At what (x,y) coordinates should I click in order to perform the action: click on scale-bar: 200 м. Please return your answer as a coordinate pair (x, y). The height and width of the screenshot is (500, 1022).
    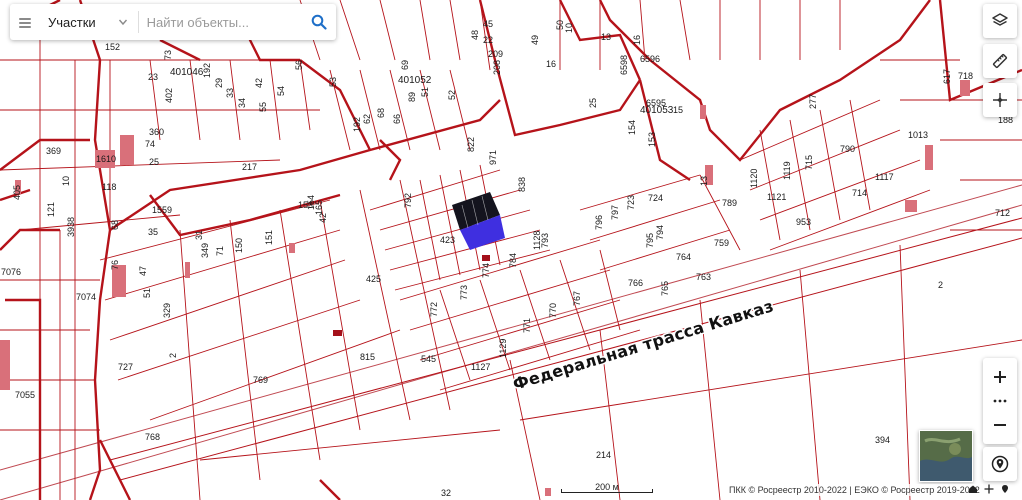
    Looking at the image, I should click on (607, 488).